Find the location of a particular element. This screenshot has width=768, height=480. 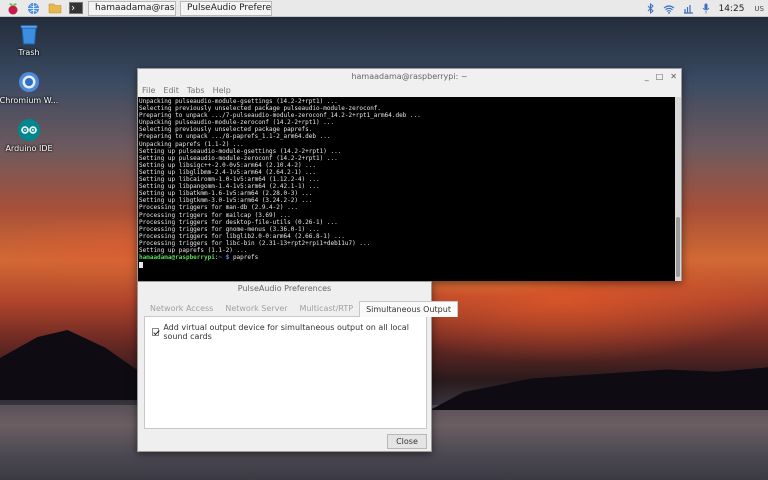

maximize-icon: □ is located at coordinates (660, 76).